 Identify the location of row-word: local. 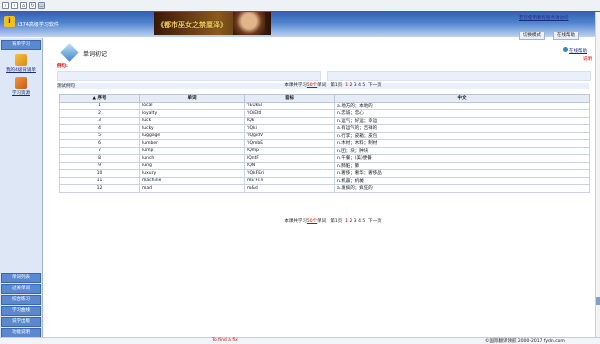
(192, 105).